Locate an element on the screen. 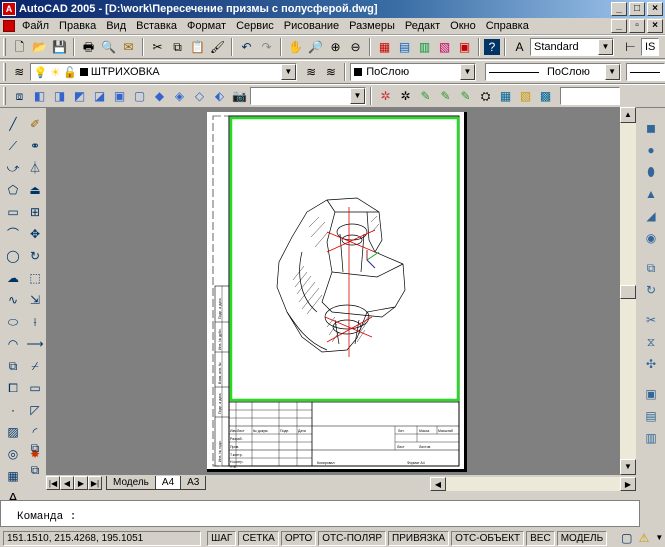  offset-icon: ⏏ is located at coordinates (35, 190).